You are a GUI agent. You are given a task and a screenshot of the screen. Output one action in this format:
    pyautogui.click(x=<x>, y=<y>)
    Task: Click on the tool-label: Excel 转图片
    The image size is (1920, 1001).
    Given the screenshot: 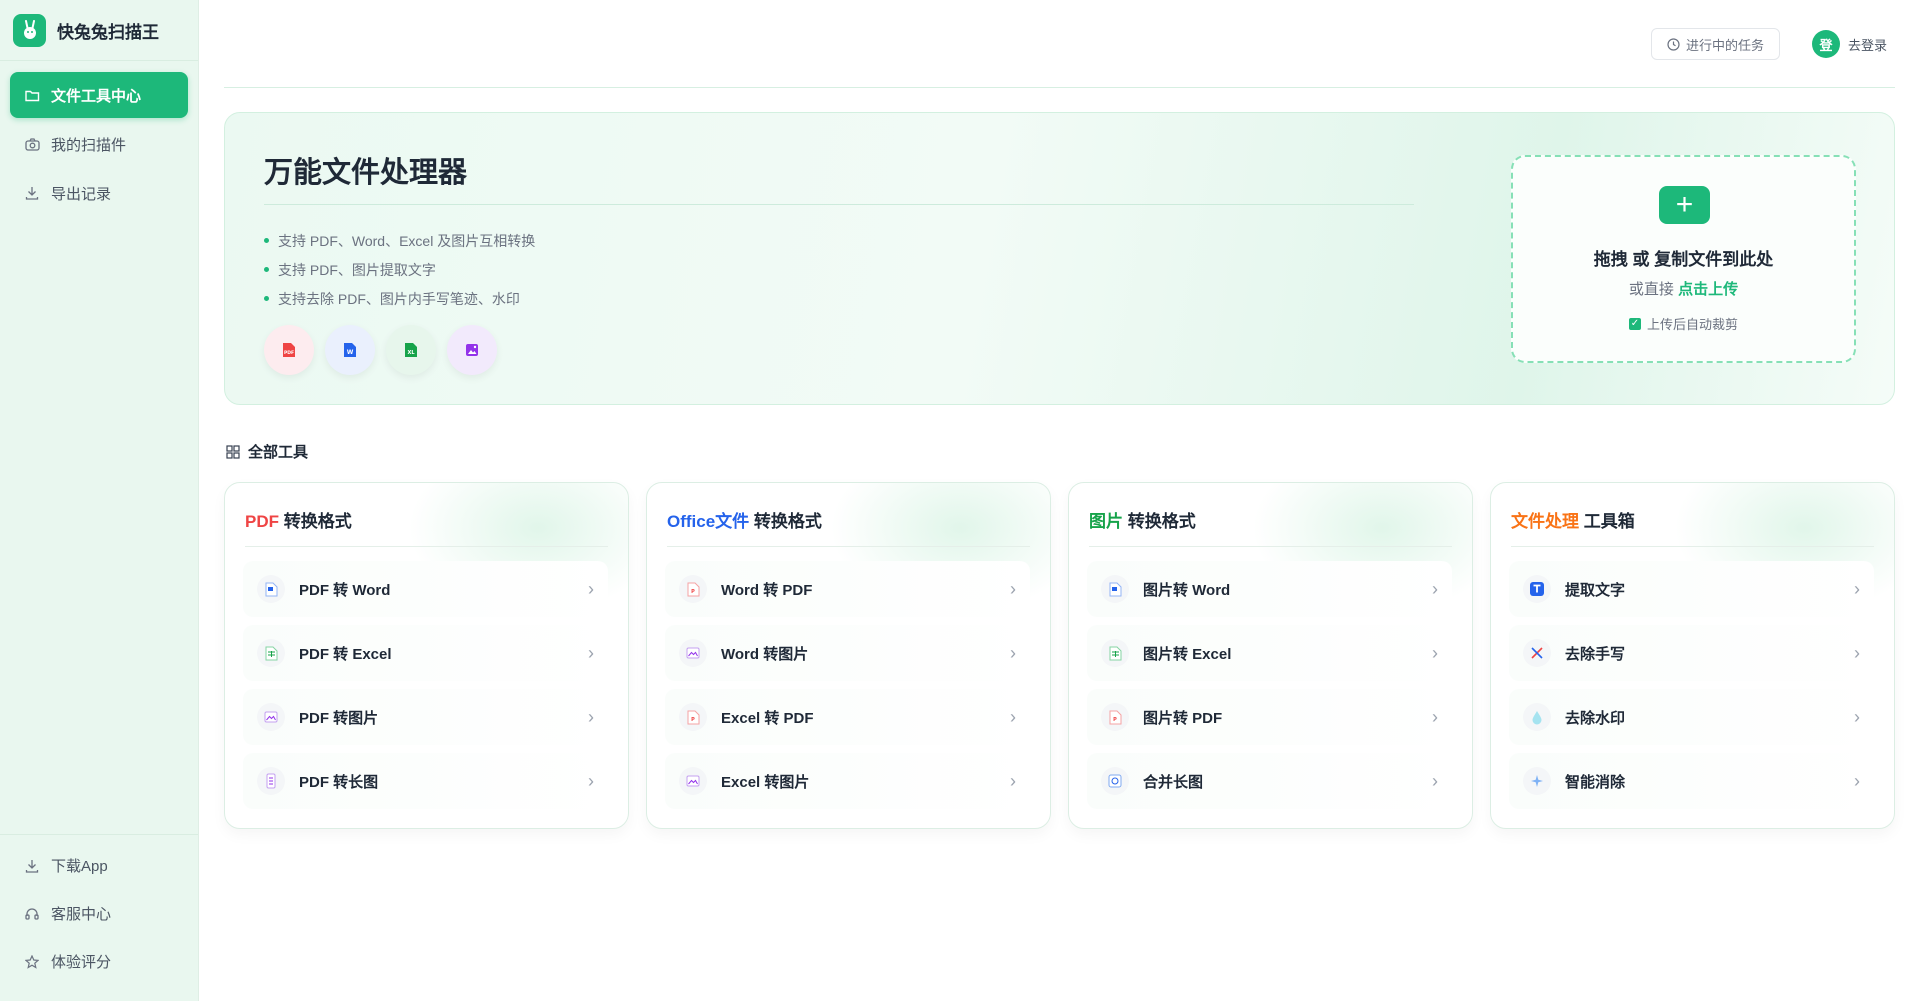 What is the action you would take?
    pyautogui.click(x=765, y=782)
    